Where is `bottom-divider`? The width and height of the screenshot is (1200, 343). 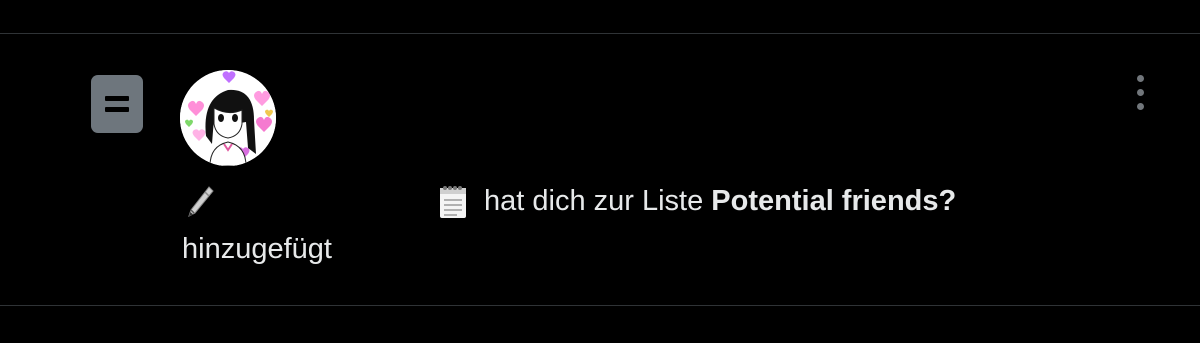
bottom-divider is located at coordinates (600, 305).